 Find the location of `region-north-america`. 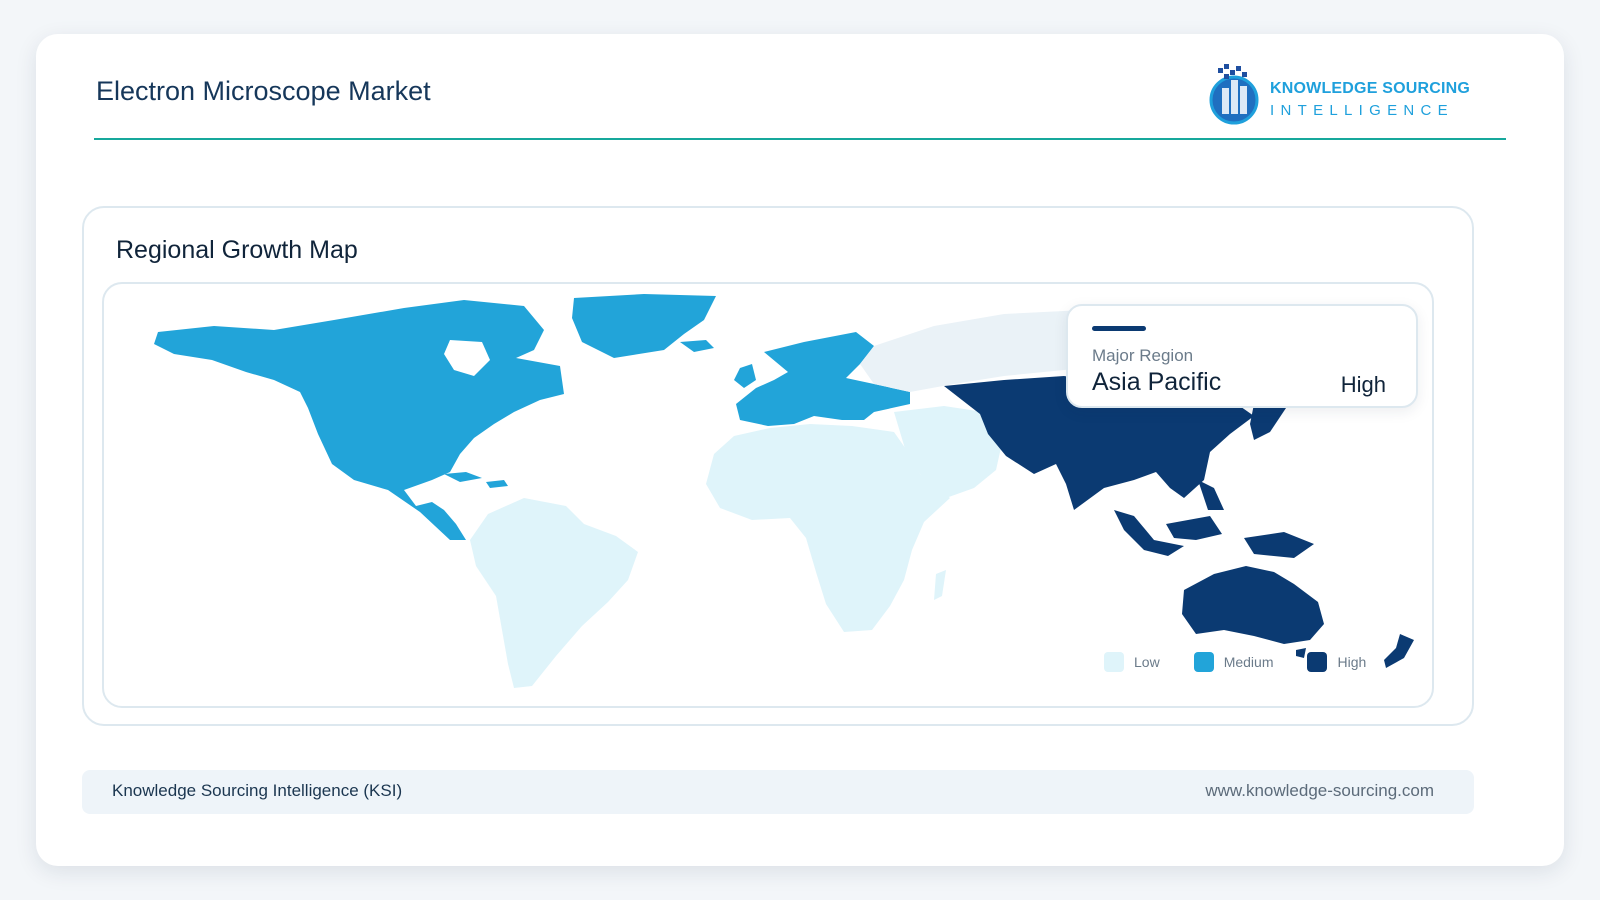

region-north-america is located at coordinates (359, 420).